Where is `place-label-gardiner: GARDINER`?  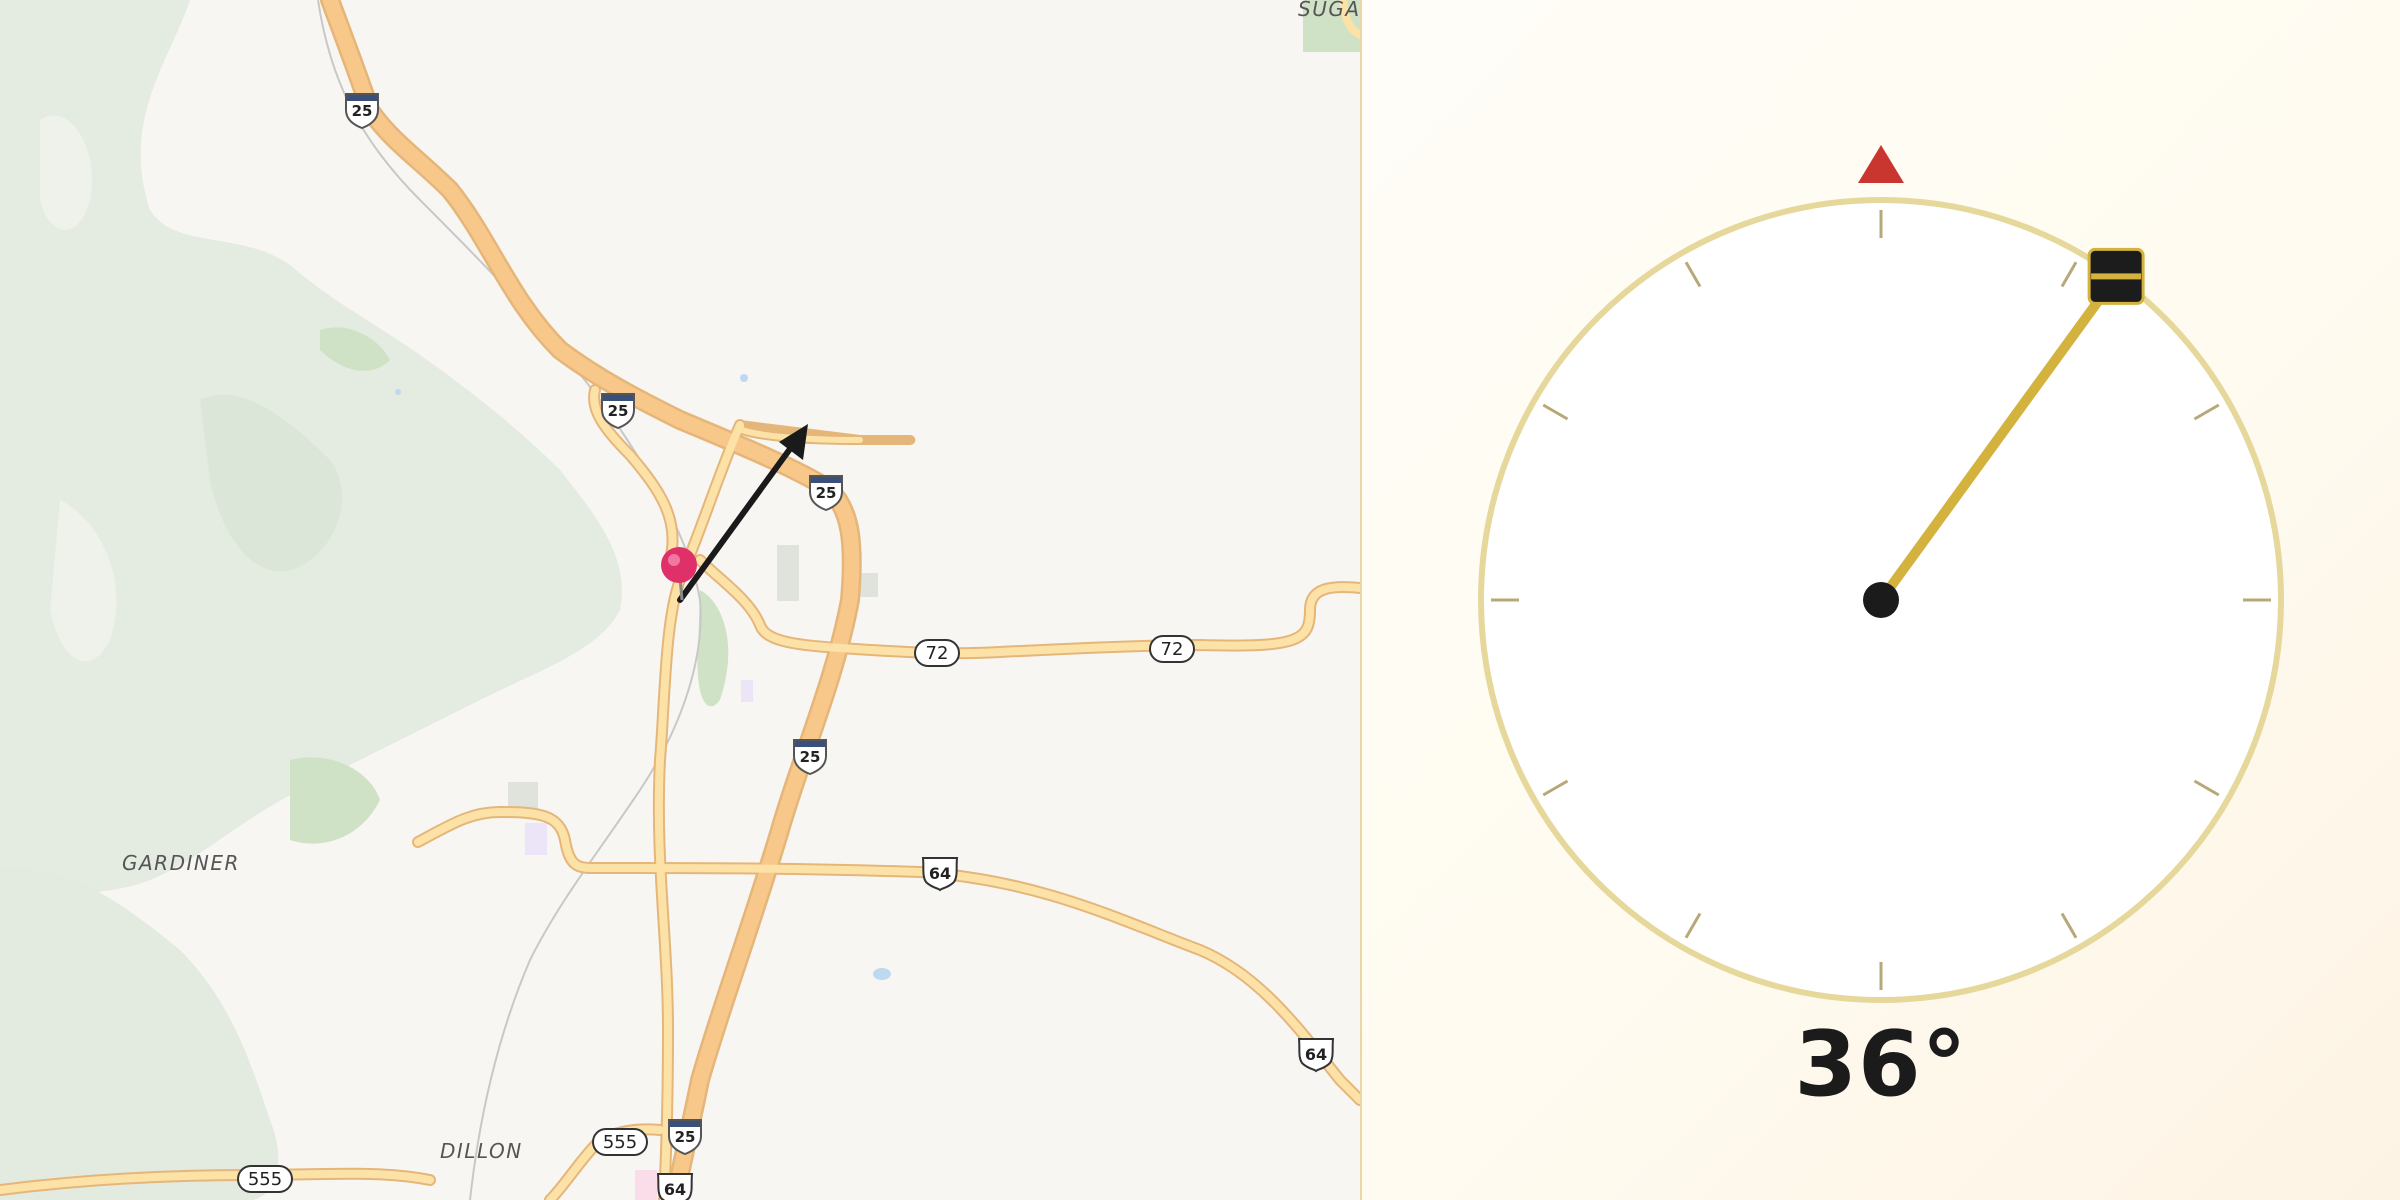 place-label-gardiner: GARDINER is located at coordinates (181, 863).